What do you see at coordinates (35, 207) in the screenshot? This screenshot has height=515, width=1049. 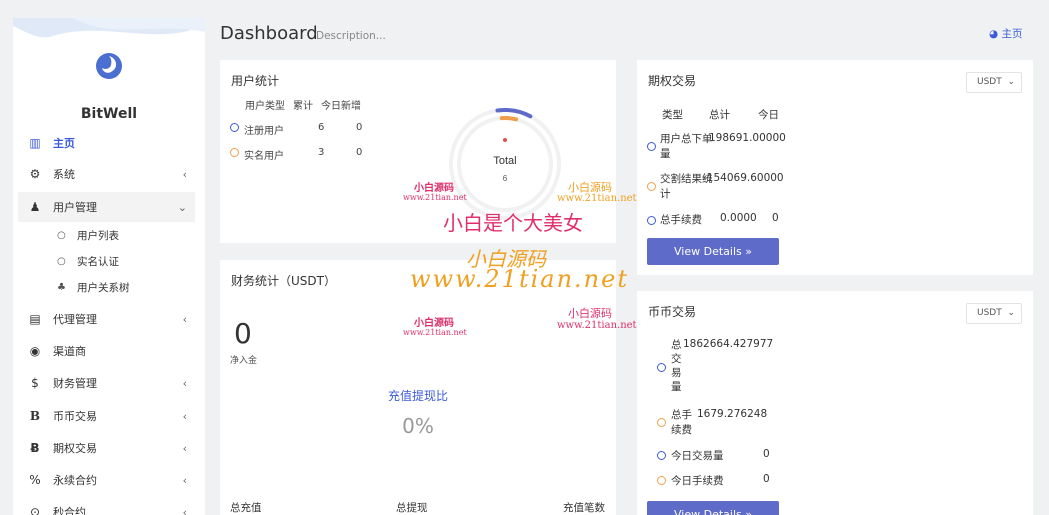 I see `user-icon: ♟` at bounding box center [35, 207].